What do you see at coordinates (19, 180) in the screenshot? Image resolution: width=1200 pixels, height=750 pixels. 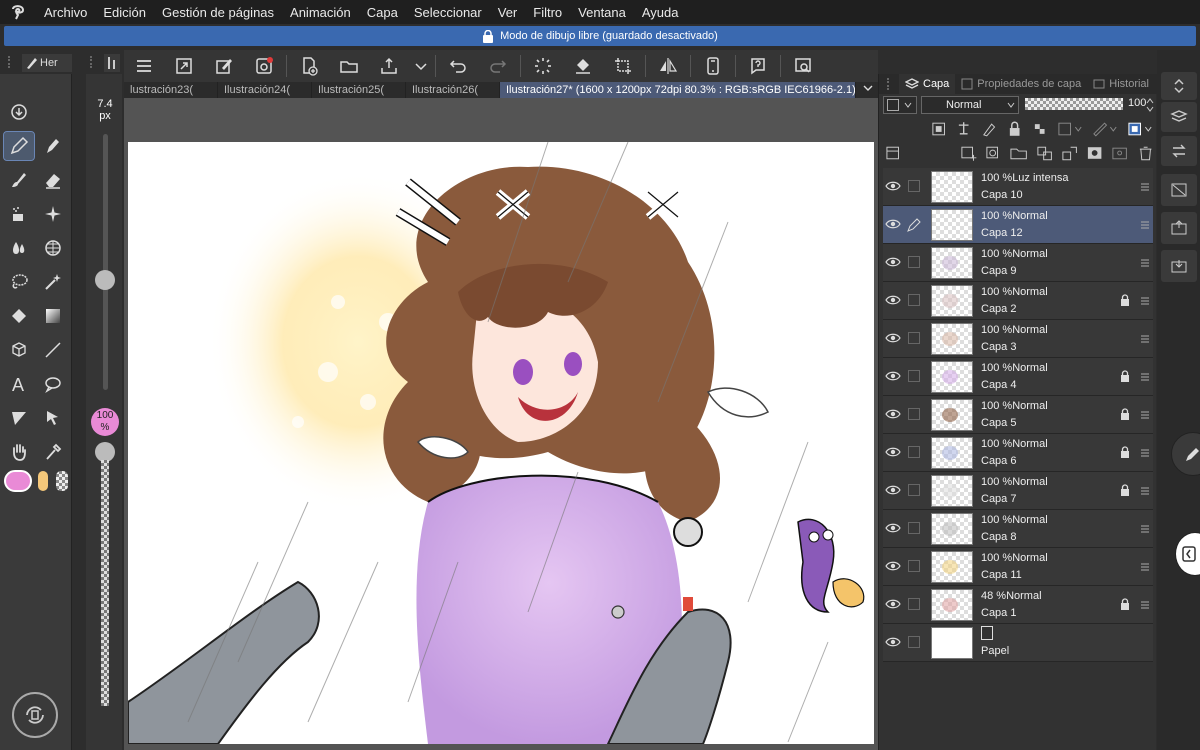 I see `brush-tool` at bounding box center [19, 180].